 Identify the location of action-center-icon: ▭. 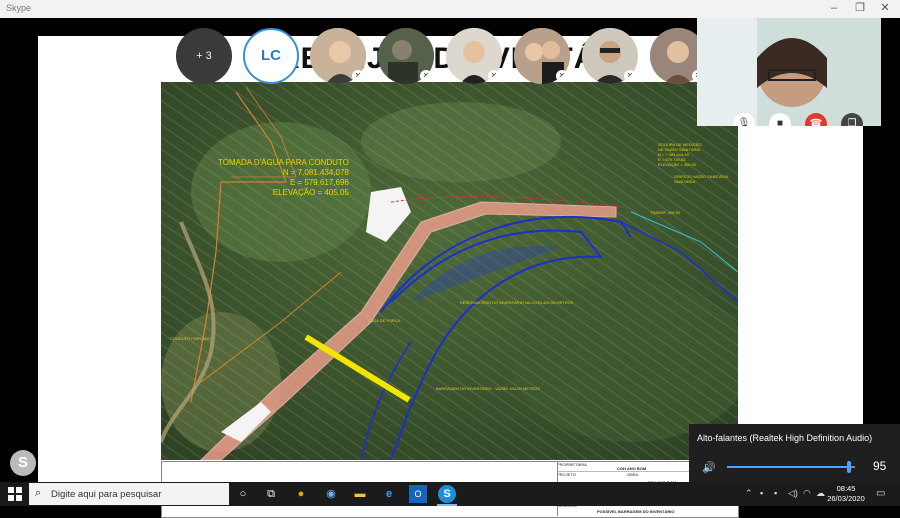
(880, 493).